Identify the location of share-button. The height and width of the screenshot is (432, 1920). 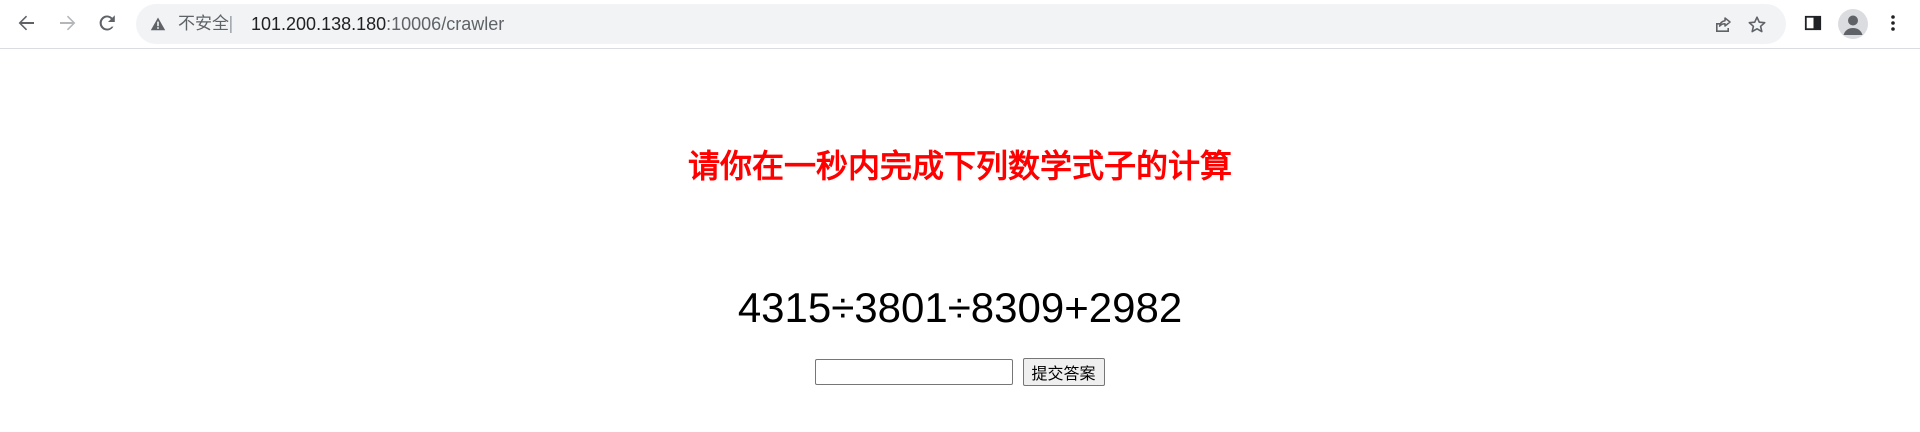
(1723, 25).